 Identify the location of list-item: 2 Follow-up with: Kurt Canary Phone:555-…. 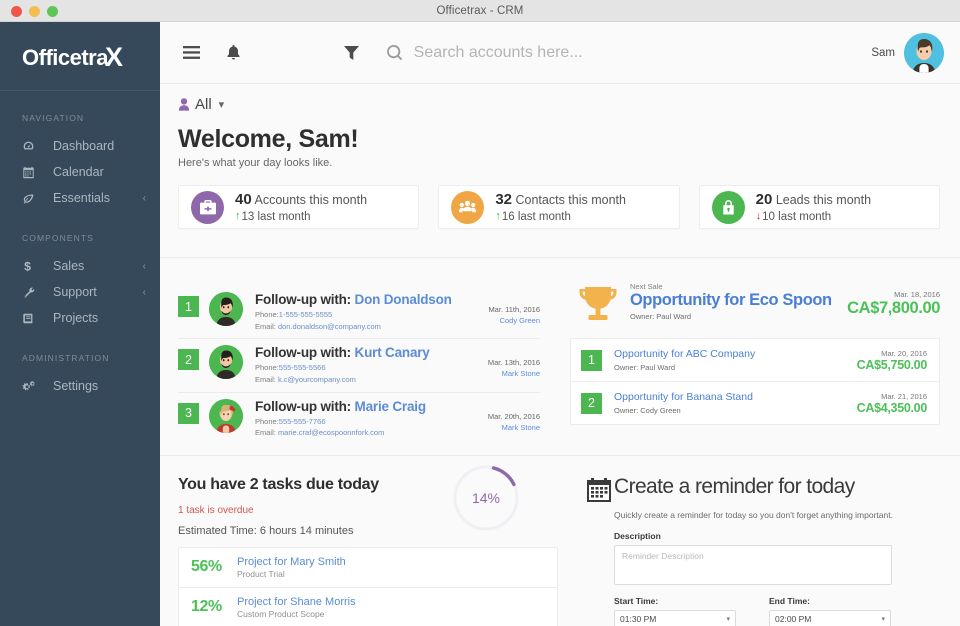
(359, 366).